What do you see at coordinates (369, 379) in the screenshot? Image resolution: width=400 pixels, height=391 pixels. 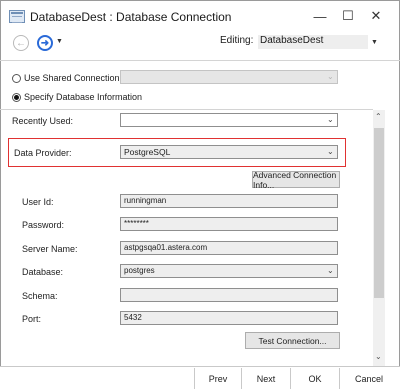 I see `cancel-button: Cancel` at bounding box center [369, 379].